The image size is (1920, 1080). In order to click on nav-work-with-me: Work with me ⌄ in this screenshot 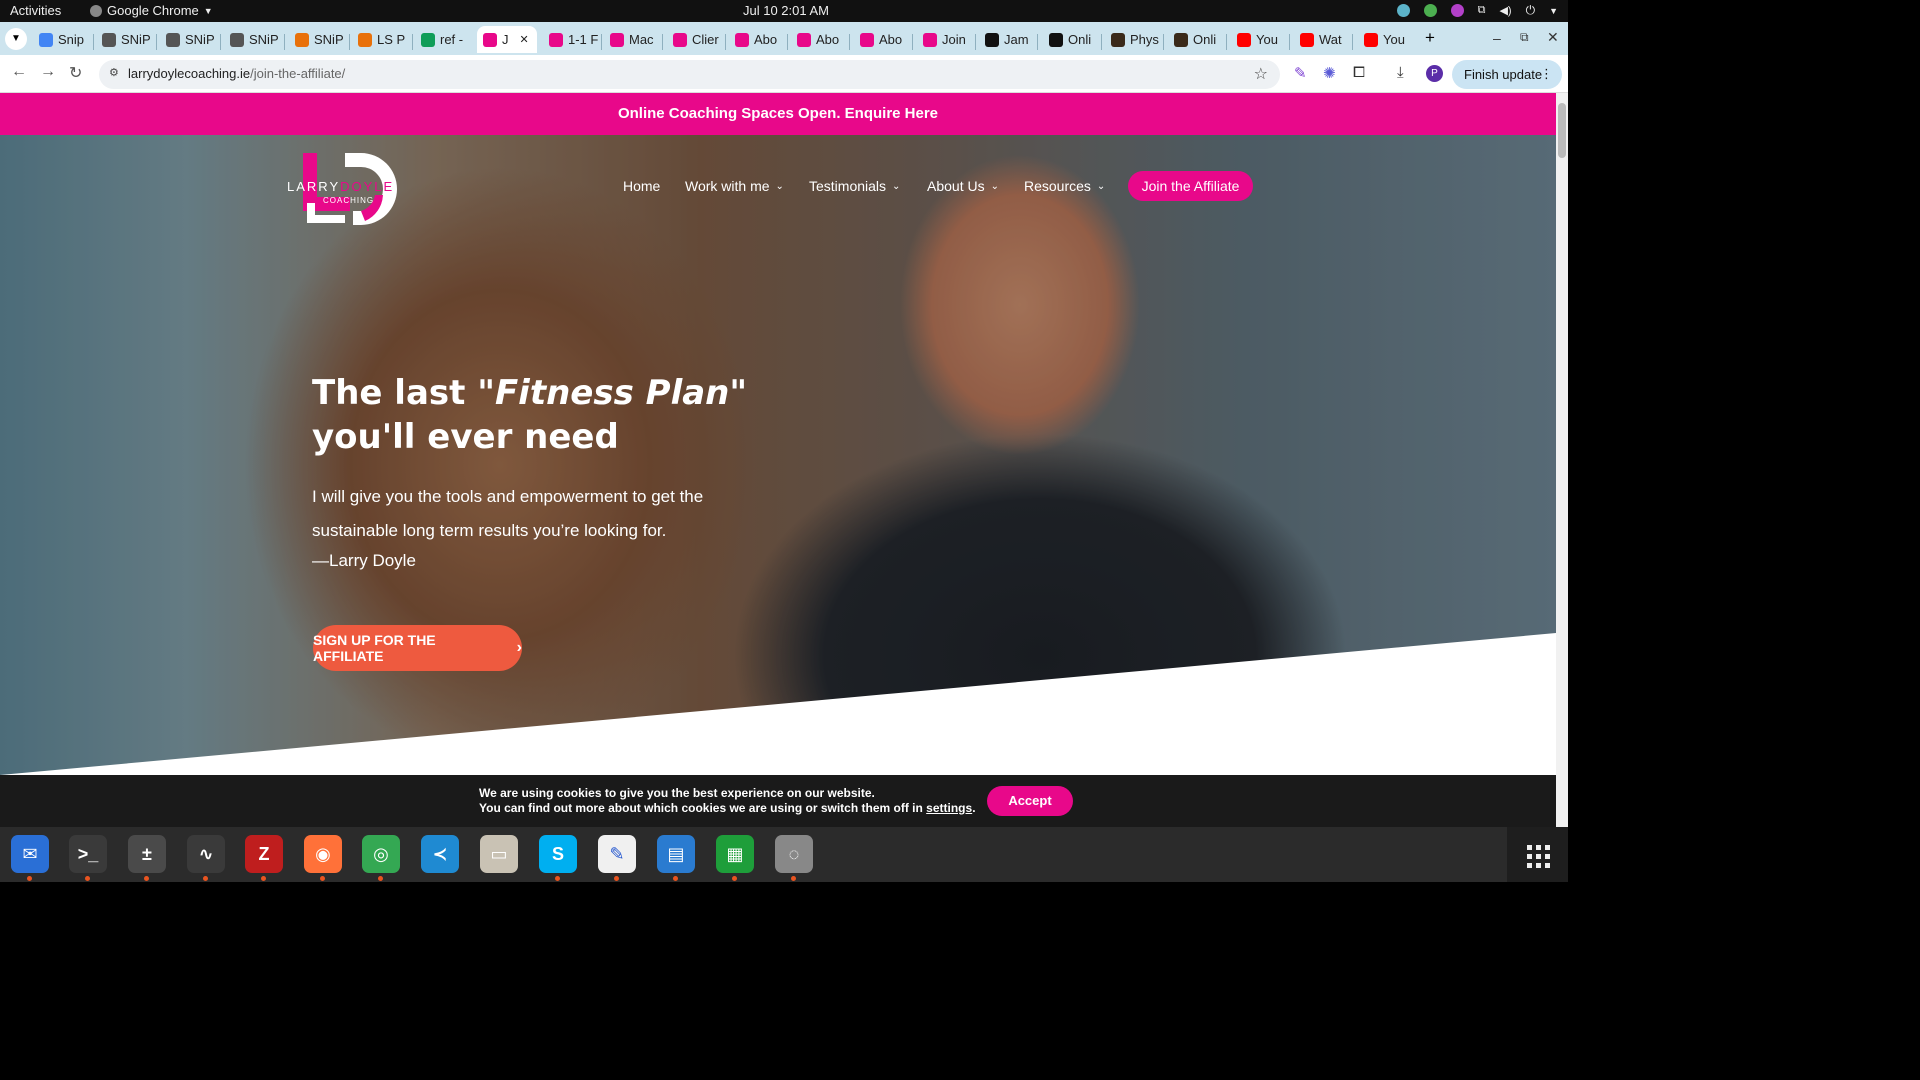, I will do `click(734, 186)`.